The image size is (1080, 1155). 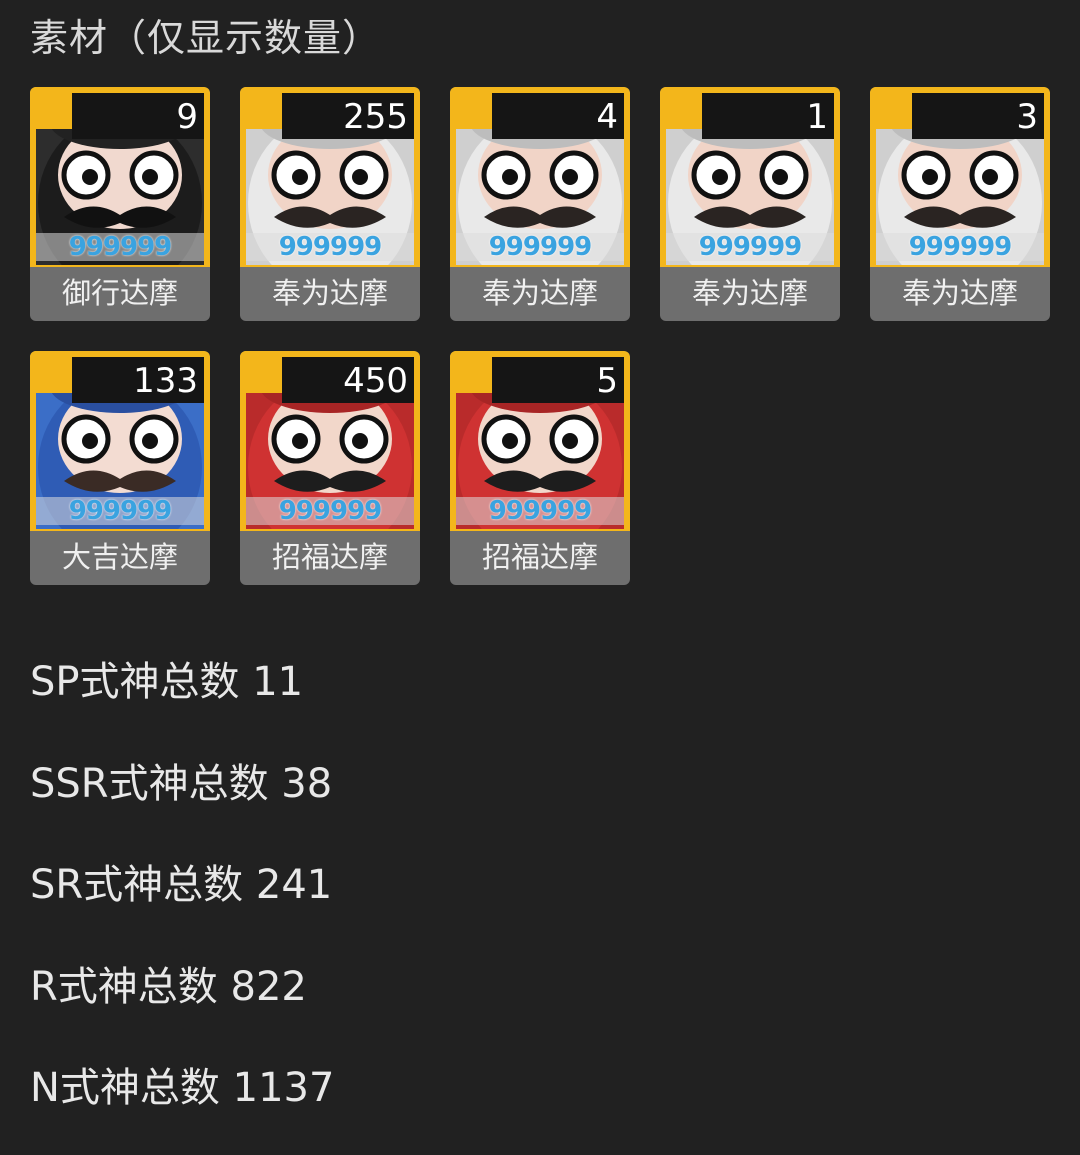 What do you see at coordinates (119, 557) in the screenshot?
I see `material-name: 大吉达摩` at bounding box center [119, 557].